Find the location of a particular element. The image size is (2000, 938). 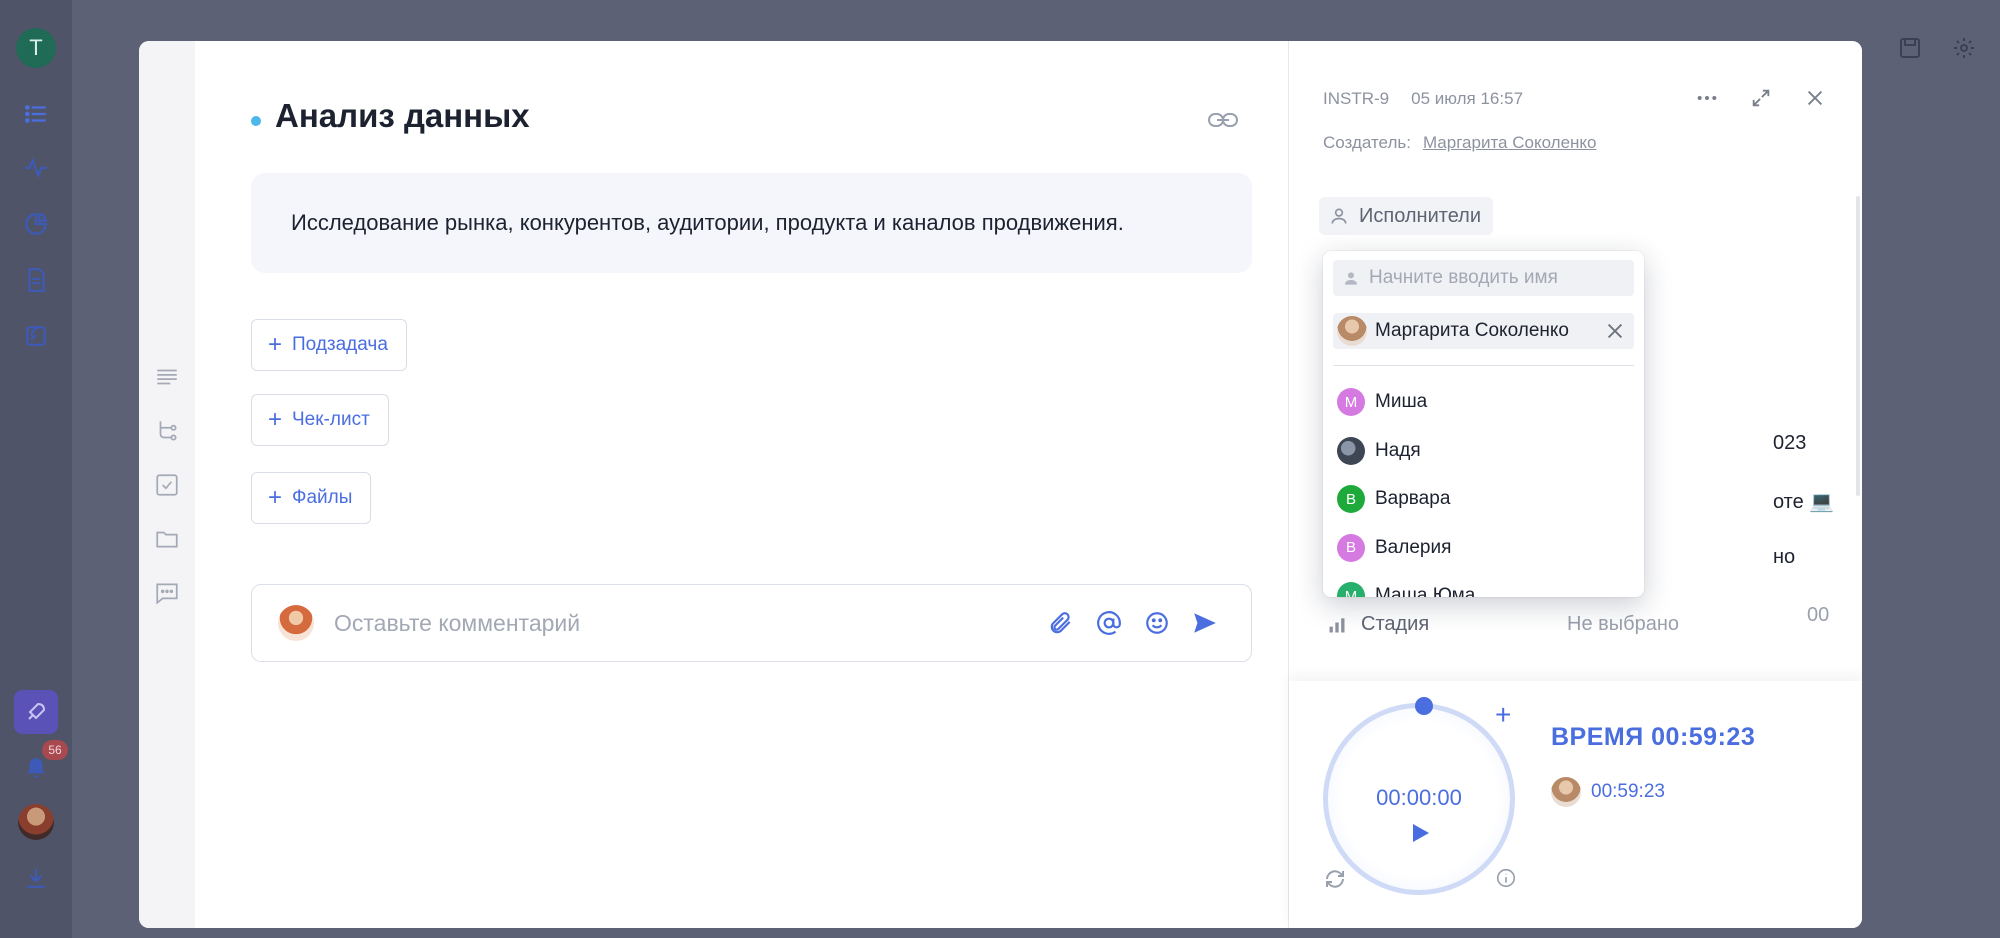

add-subtask-label: Подзадача is located at coordinates (340, 344).